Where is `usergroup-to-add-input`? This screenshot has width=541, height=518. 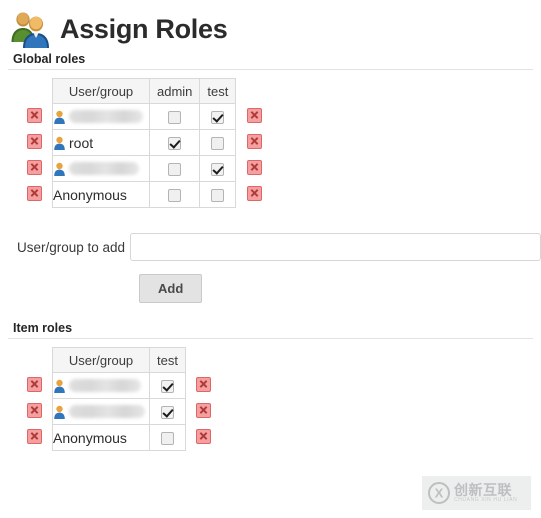 usergroup-to-add-input is located at coordinates (335, 247).